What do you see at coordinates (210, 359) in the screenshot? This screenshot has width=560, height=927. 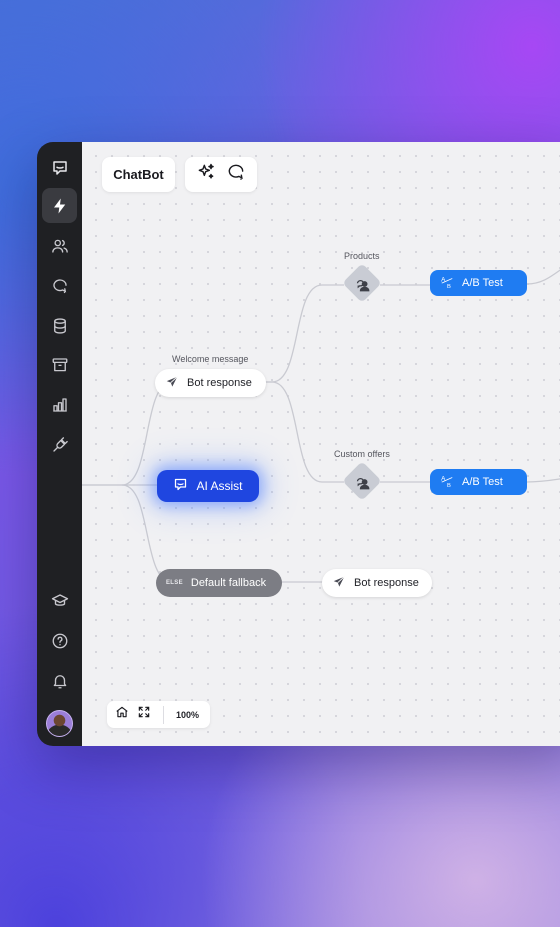 I see `welcome-caption: Welcome message` at bounding box center [210, 359].